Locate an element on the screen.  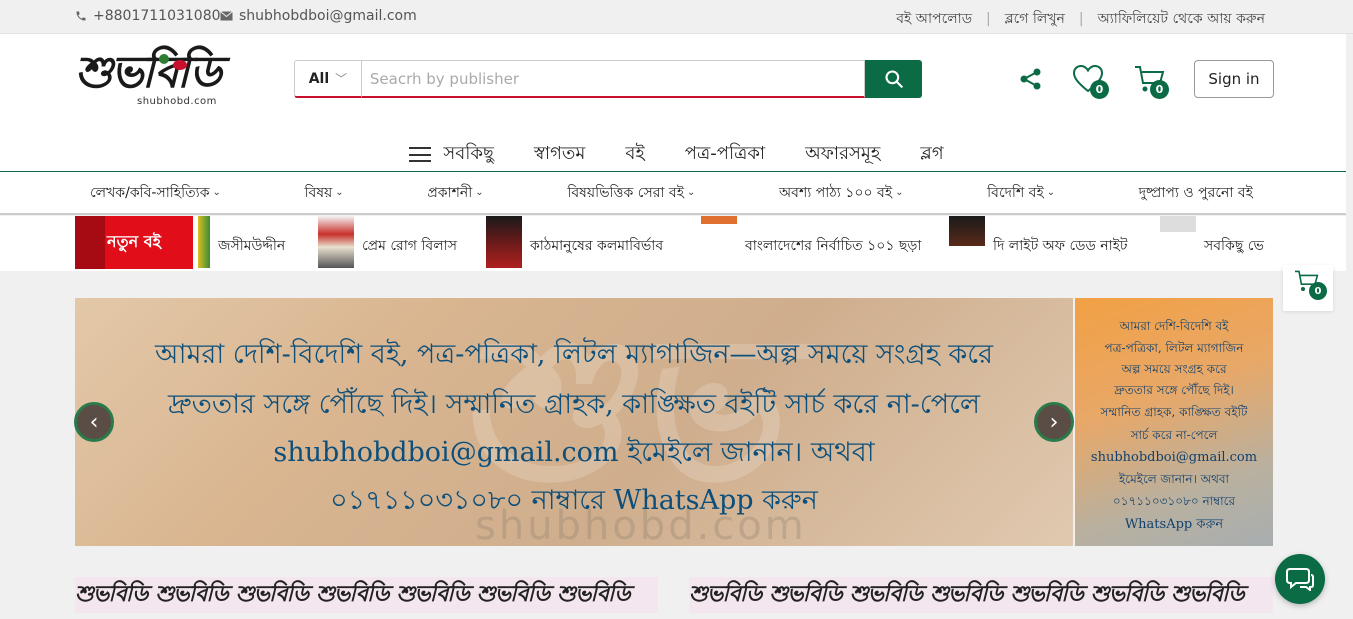
slider-next-button: › is located at coordinates (1054, 422).